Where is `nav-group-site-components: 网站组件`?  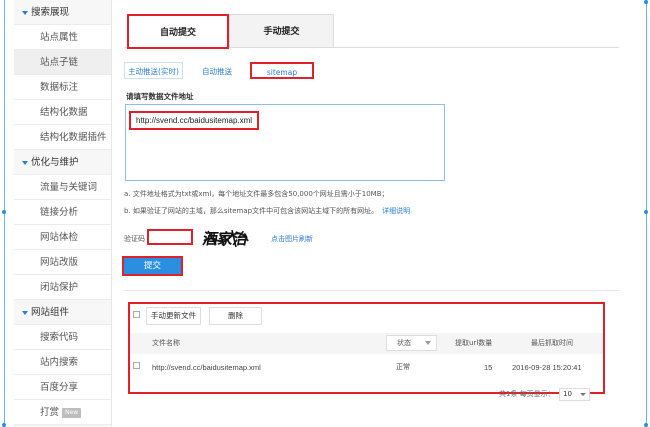 nav-group-site-components: 网站组件 is located at coordinates (62, 312).